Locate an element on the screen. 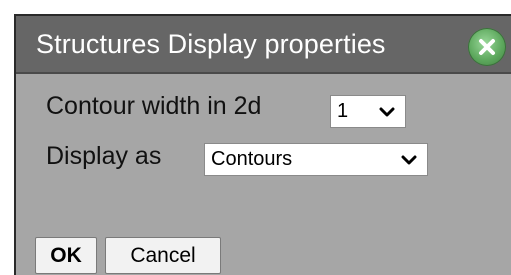 This screenshot has height=275, width=511. dialog-title: Structures Display properties is located at coordinates (211, 44).